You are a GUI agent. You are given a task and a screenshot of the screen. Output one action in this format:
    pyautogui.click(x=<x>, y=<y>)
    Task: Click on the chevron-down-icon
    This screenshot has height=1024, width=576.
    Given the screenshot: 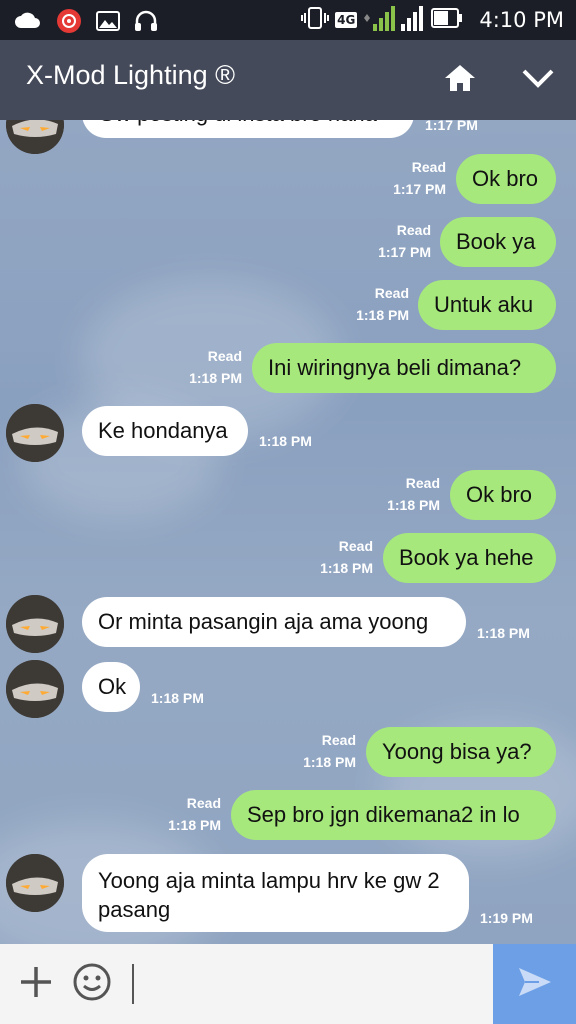 What is the action you would take?
    pyautogui.click(x=538, y=80)
    